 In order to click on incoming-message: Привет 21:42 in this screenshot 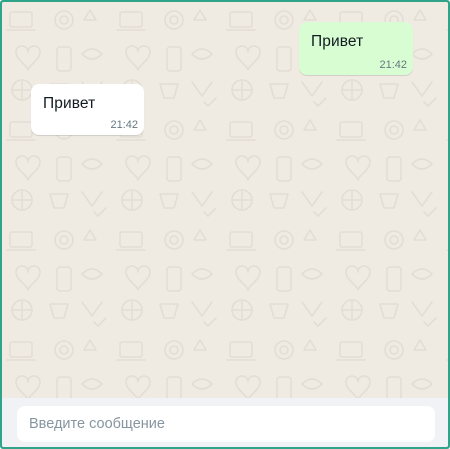, I will do `click(87, 109)`.